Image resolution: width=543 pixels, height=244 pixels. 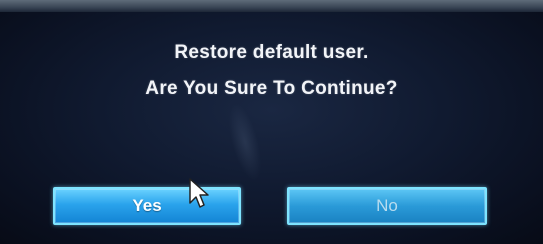 What do you see at coordinates (271, 6) in the screenshot?
I see `top-window-strip` at bounding box center [271, 6].